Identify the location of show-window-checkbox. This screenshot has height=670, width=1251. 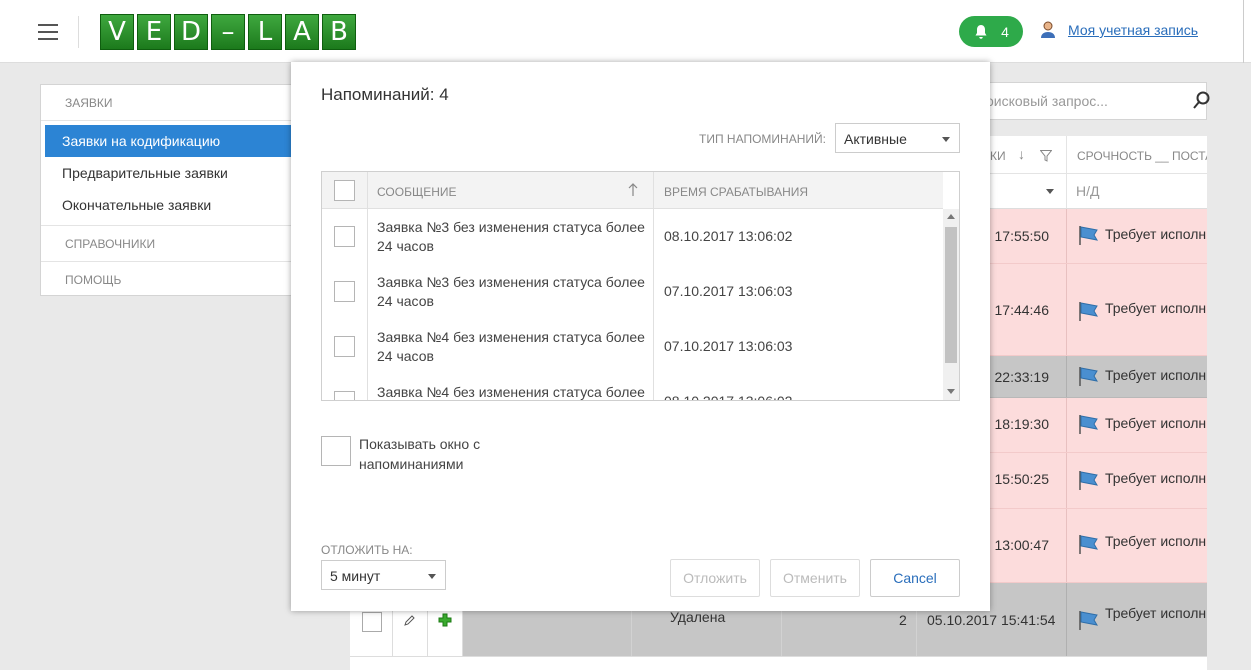
(336, 451).